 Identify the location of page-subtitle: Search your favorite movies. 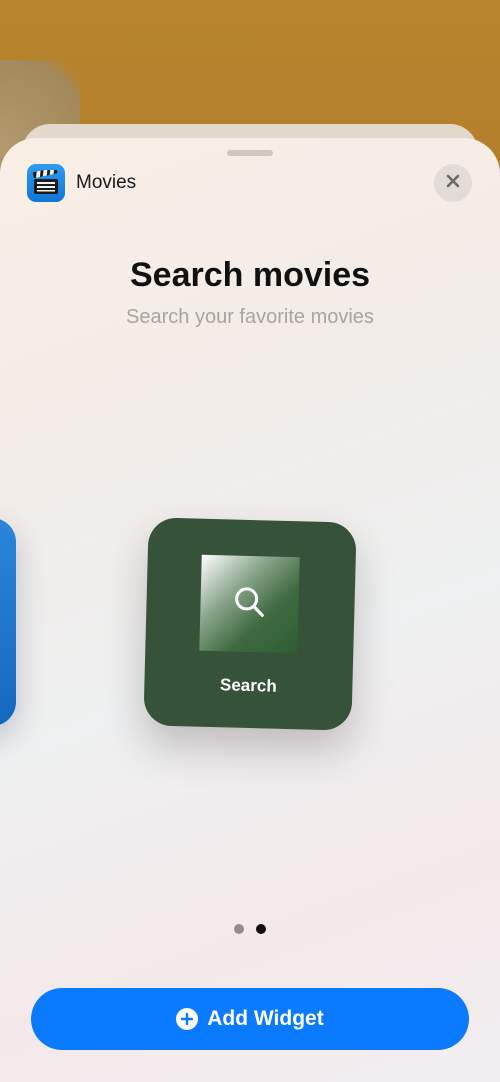
(250, 317).